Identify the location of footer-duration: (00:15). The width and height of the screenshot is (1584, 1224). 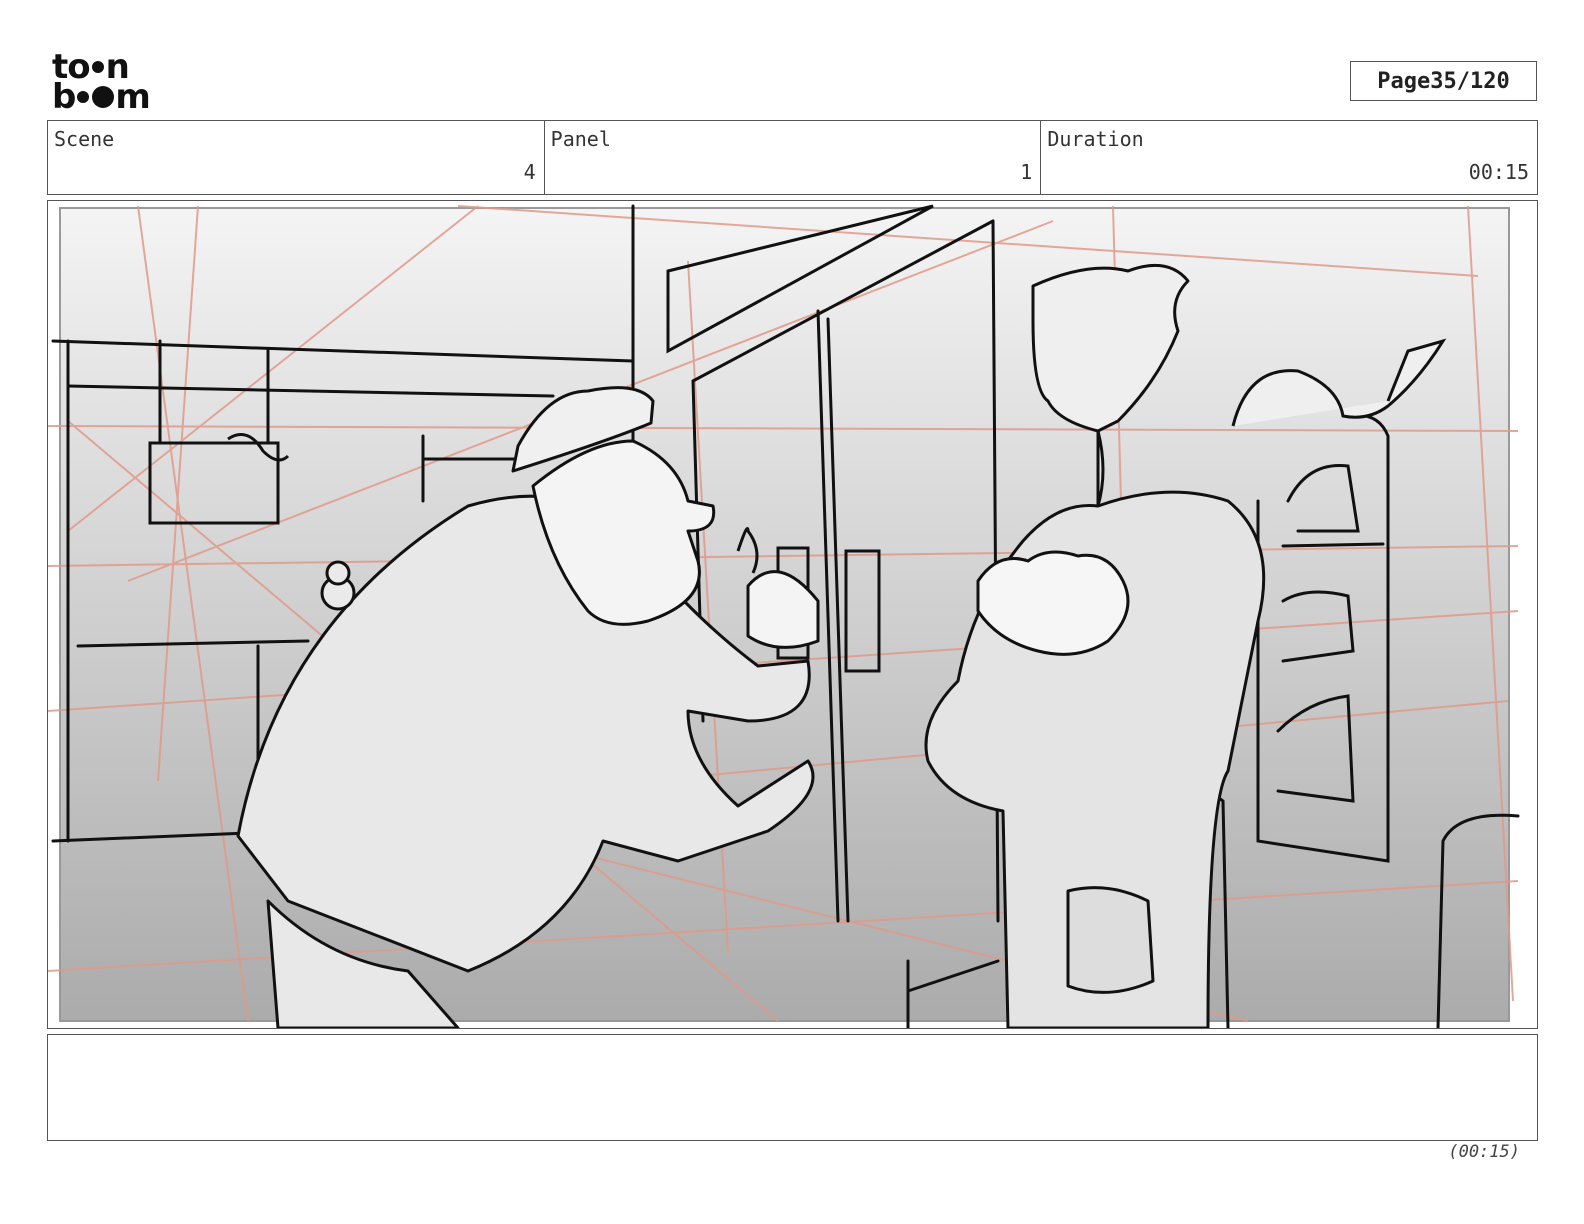
(1484, 1152).